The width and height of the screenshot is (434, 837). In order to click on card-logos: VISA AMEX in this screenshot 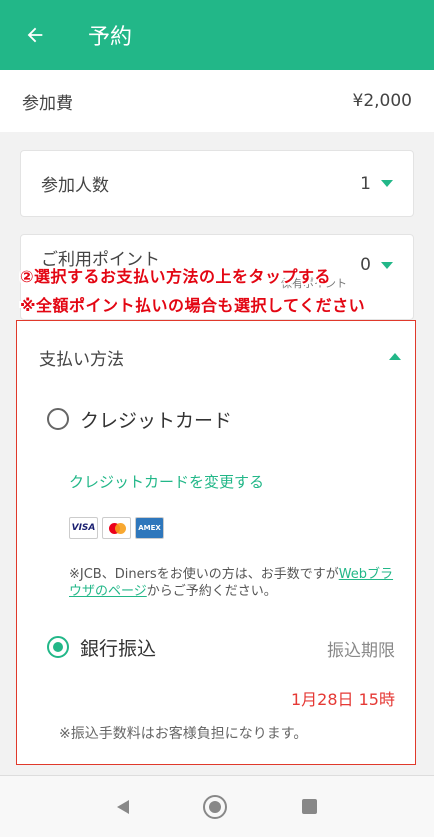, I will do `click(116, 528)`.